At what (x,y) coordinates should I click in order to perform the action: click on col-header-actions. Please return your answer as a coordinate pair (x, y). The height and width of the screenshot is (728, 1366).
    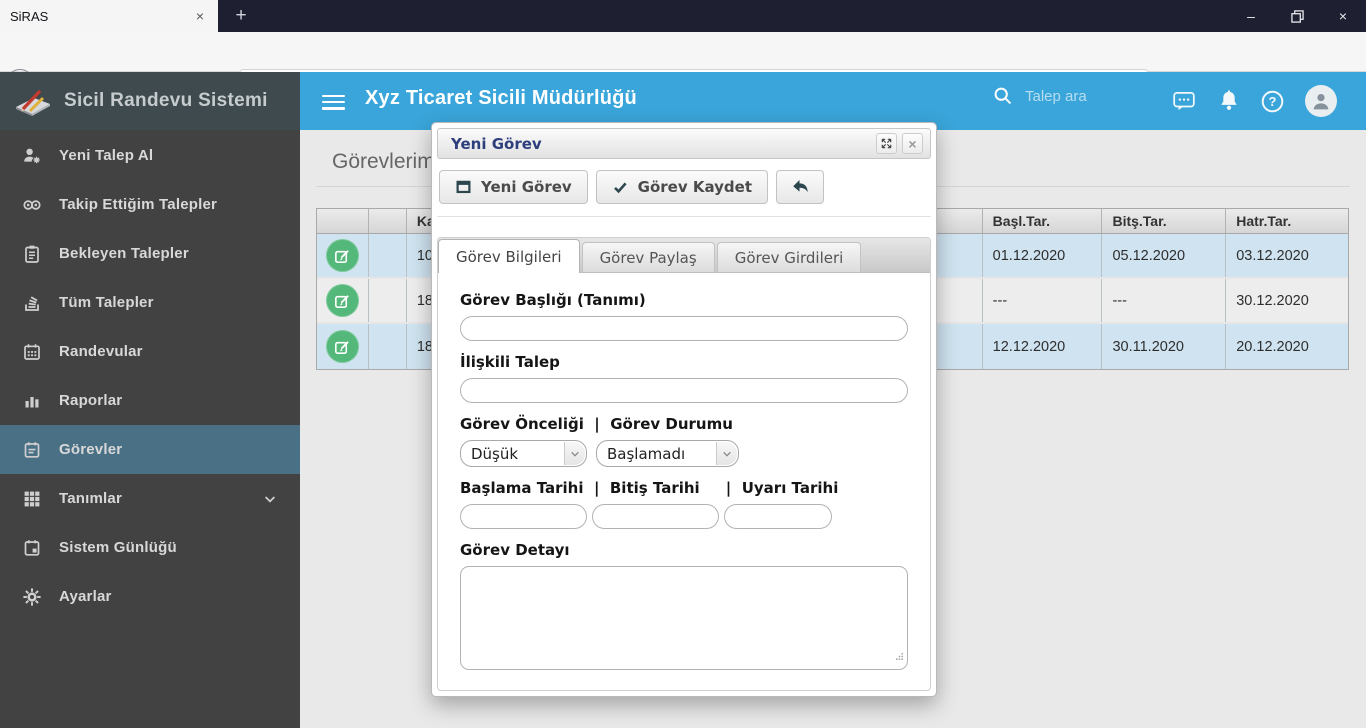
    Looking at the image, I should click on (343, 221).